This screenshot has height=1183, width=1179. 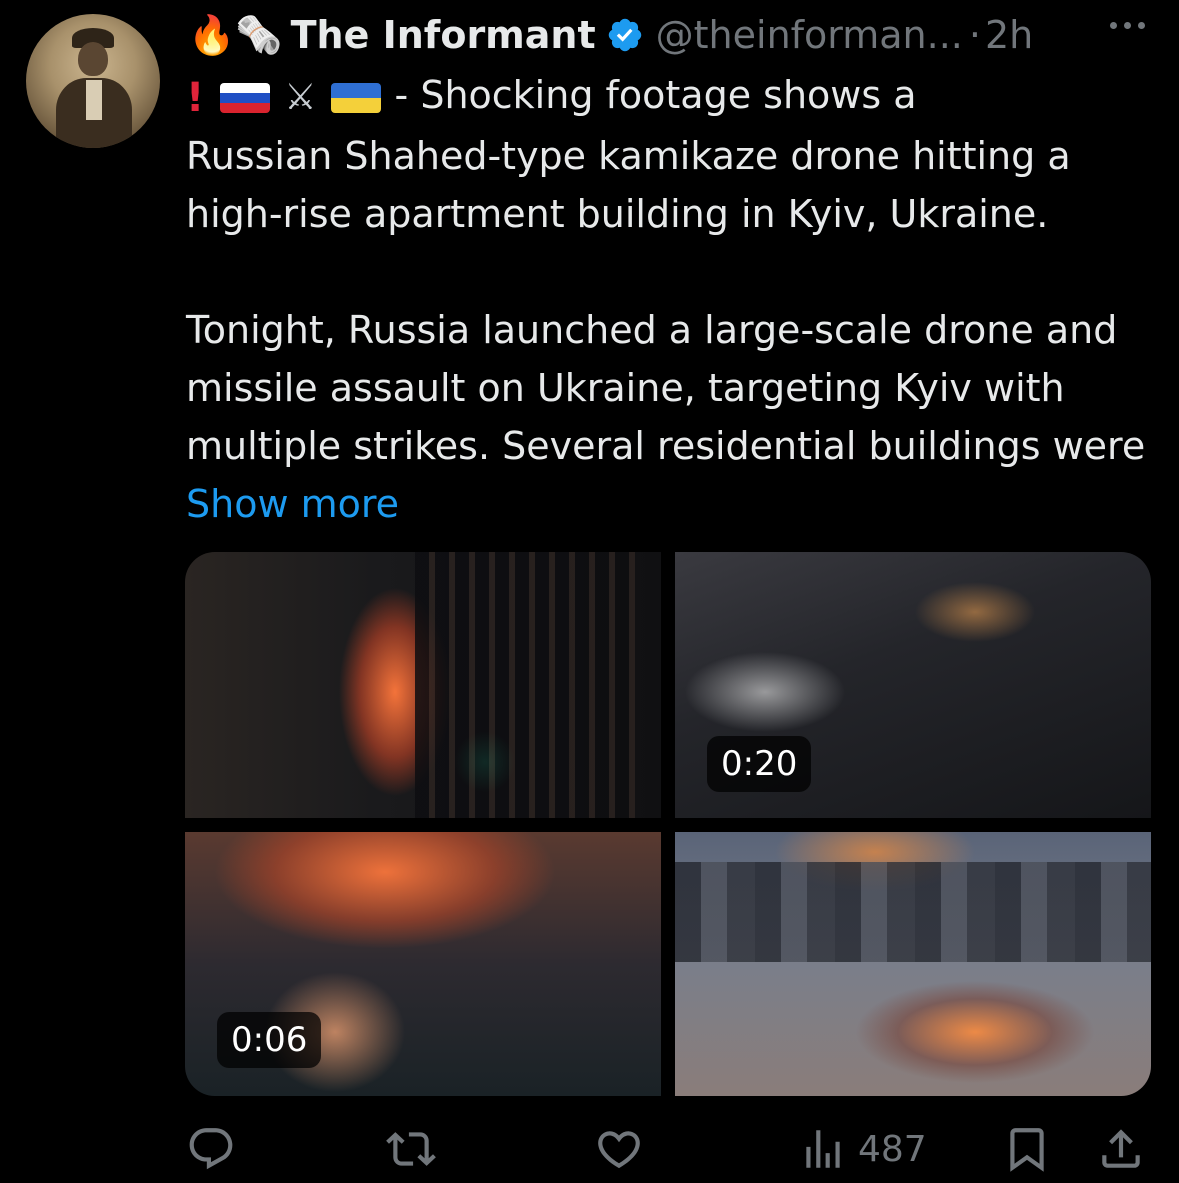 What do you see at coordinates (655, 95) in the screenshot?
I see `first-line-text: - Shocking footage shows a` at bounding box center [655, 95].